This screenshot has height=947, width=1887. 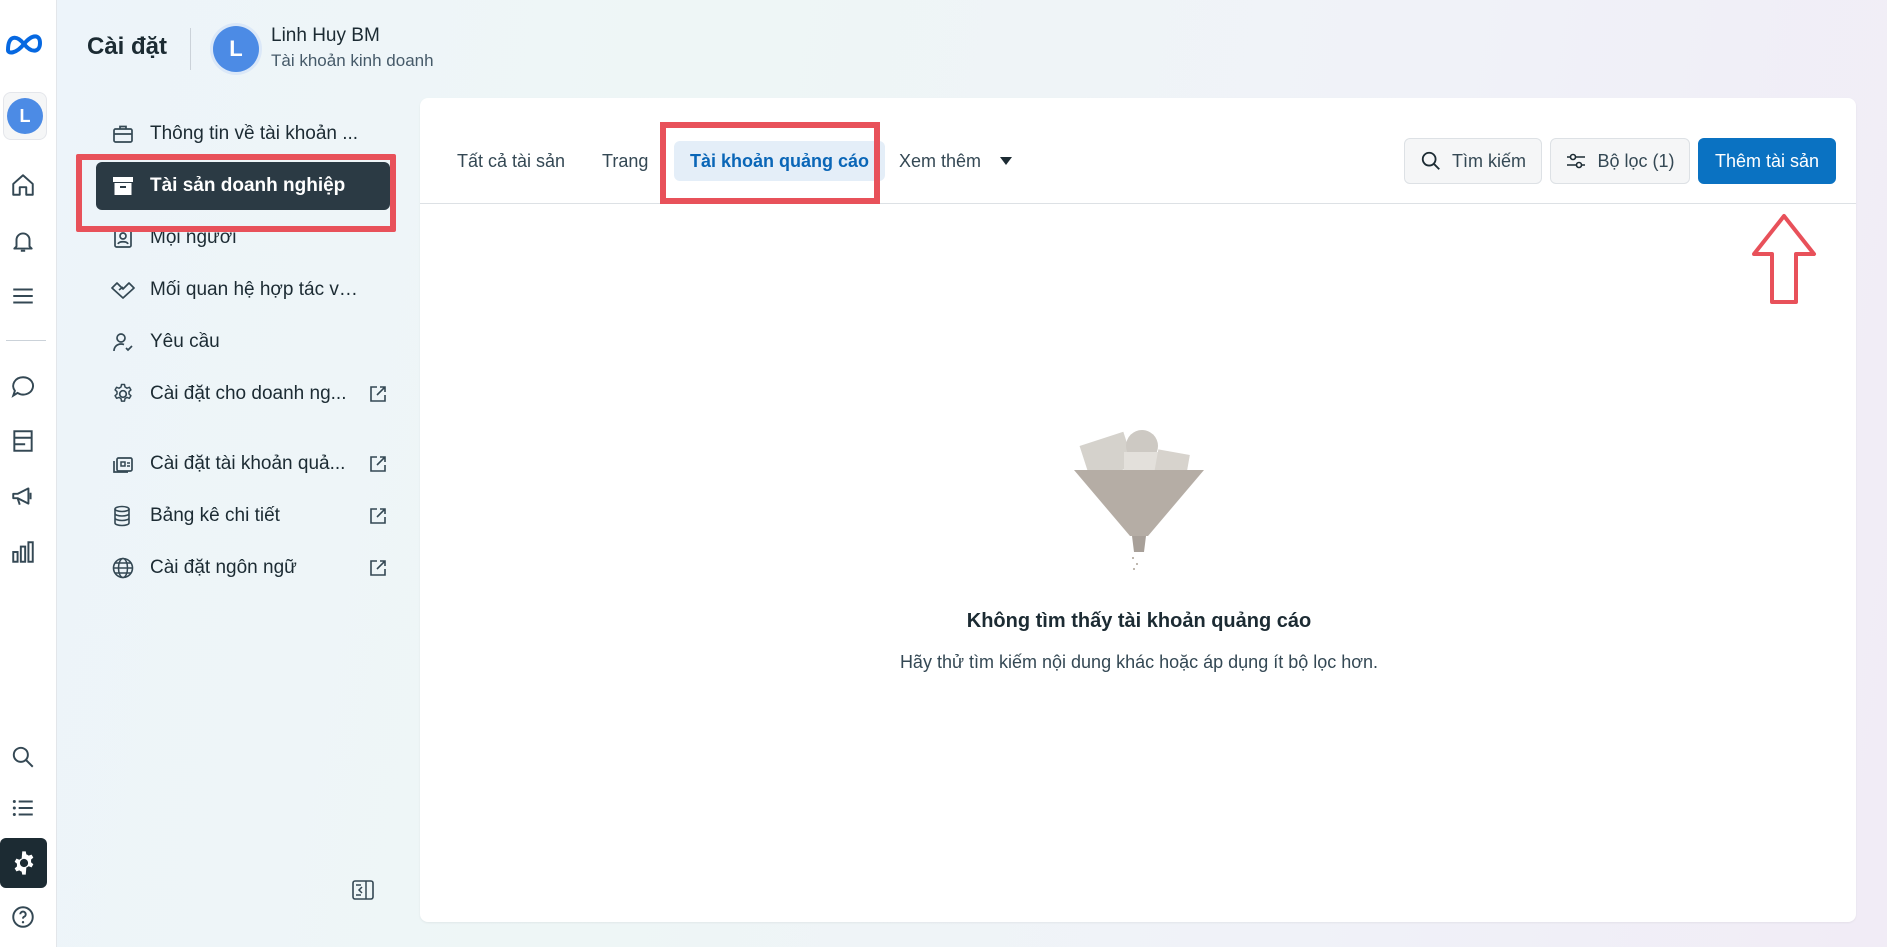 I want to click on nav-item-requests: Yêu cầu, so click(x=243, y=342).